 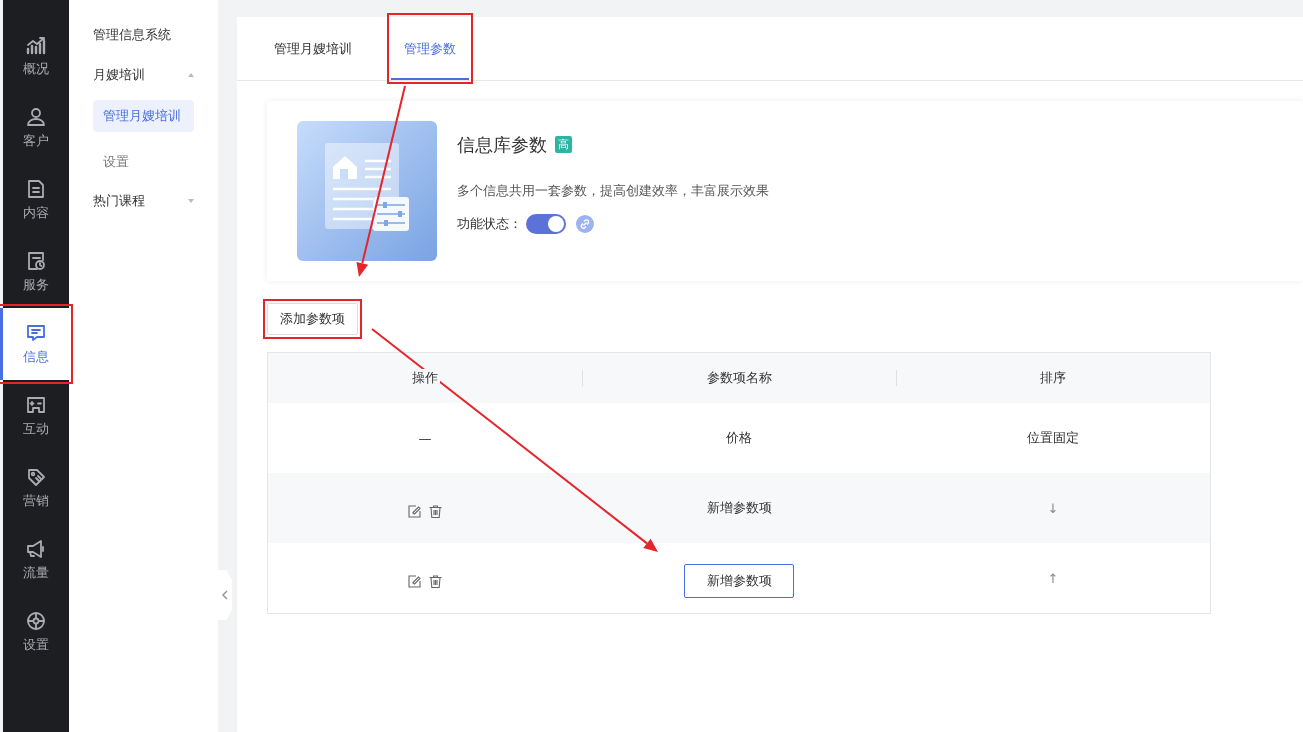 What do you see at coordinates (36, 549) in the screenshot?
I see `megaphone-icon` at bounding box center [36, 549].